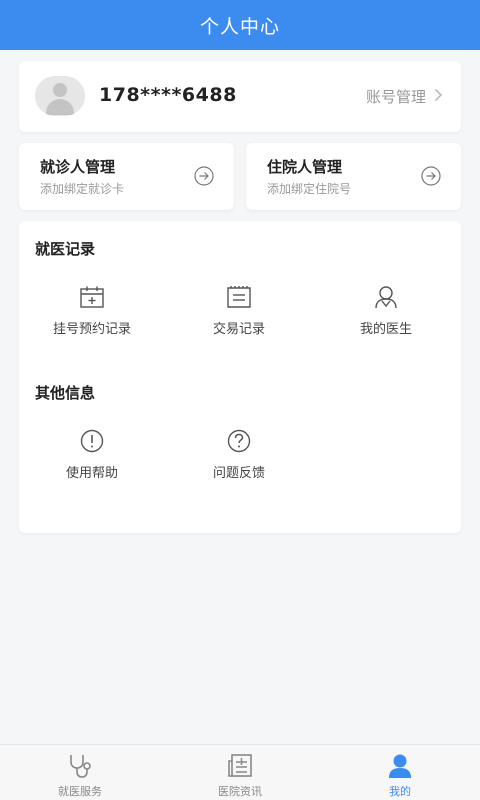  What do you see at coordinates (78, 167) in the screenshot?
I see `patient-manage-title: 就诊人管理` at bounding box center [78, 167].